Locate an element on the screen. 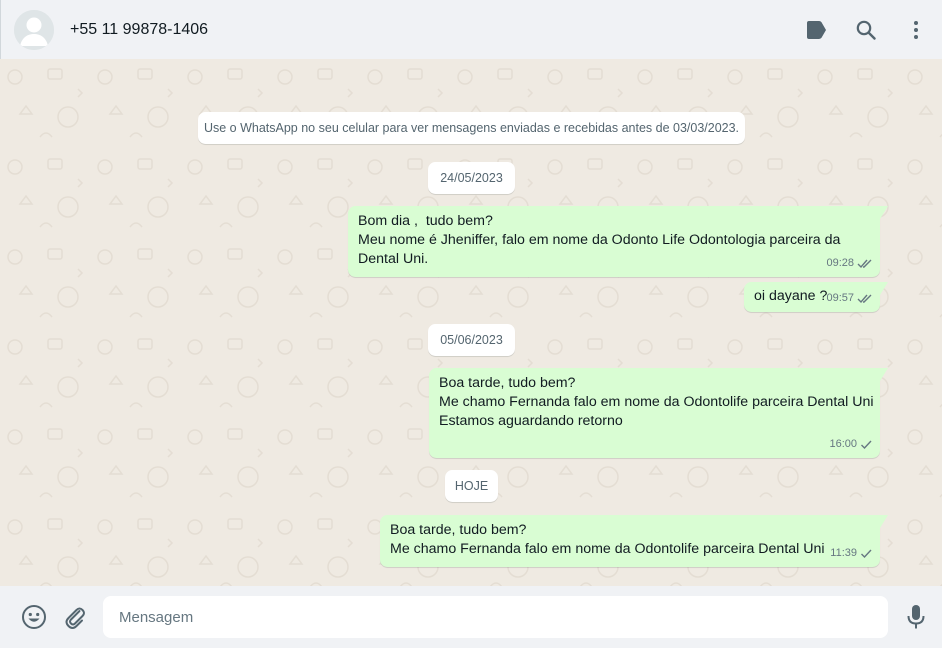 The height and width of the screenshot is (648, 942). date-separator: 24/05/2023 is located at coordinates (471, 178).